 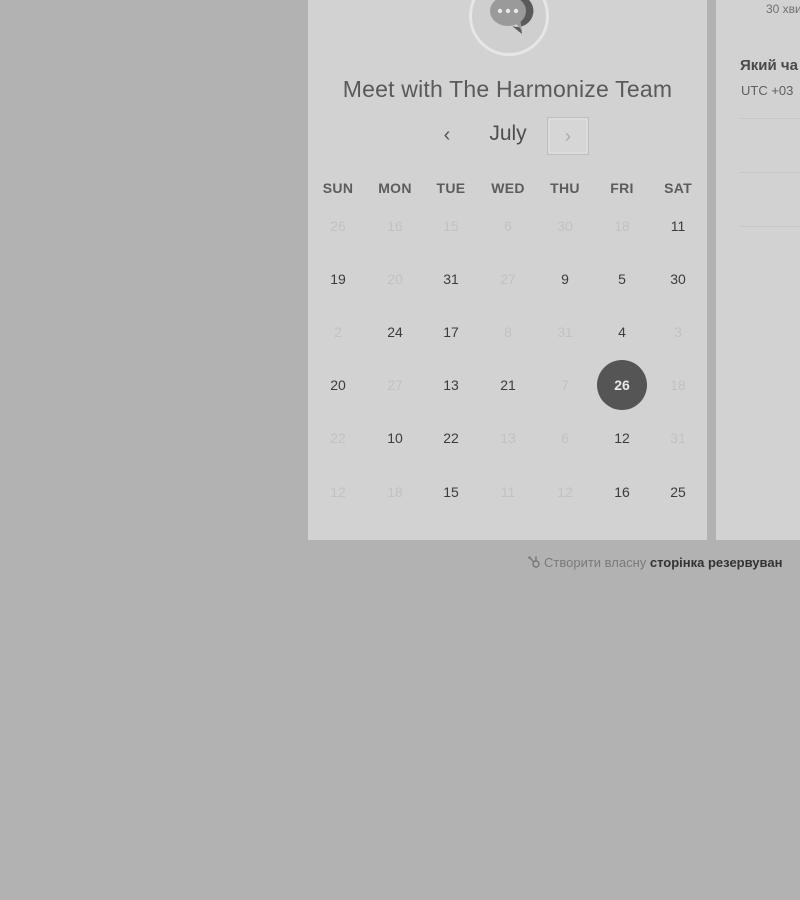 What do you see at coordinates (395, 279) in the screenshot?
I see `day-cell-unavailable: 20` at bounding box center [395, 279].